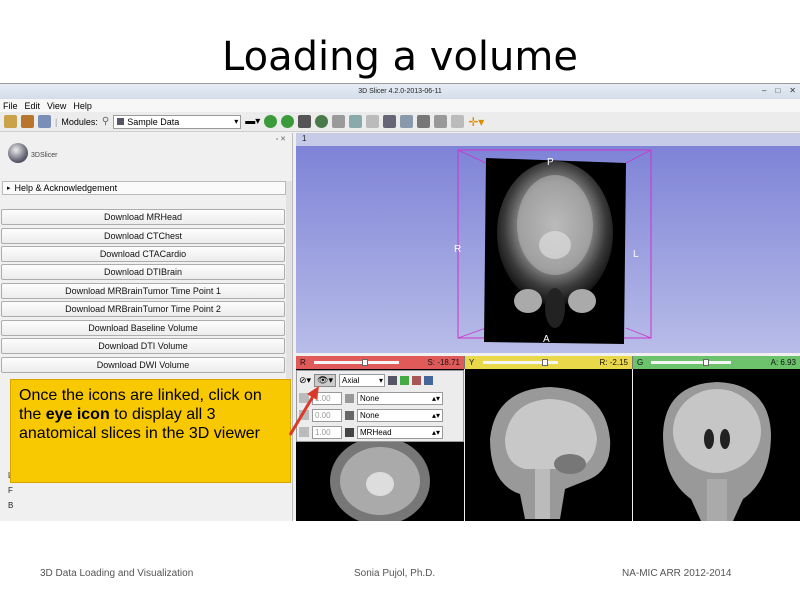  Describe the element at coordinates (441, 121) in the screenshot. I see `extension-icon` at that location.